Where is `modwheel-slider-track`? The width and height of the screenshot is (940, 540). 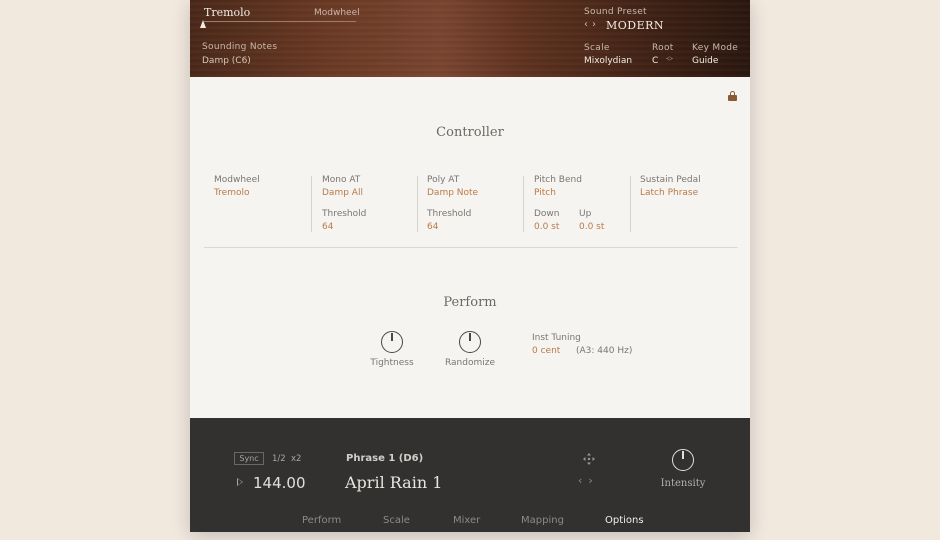
modwheel-slider-track is located at coordinates (280, 21).